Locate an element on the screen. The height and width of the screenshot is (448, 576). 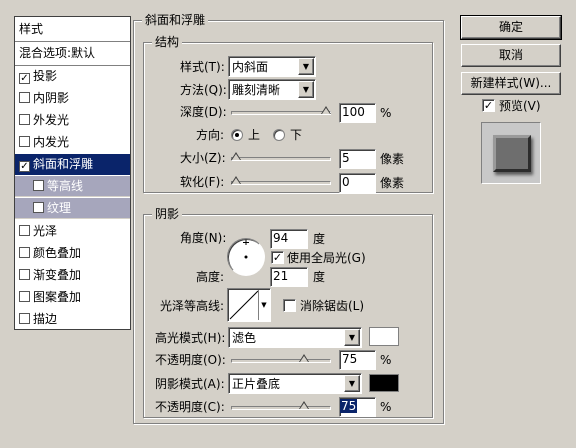
sidebar-item-contour: 等高线 is located at coordinates (72, 186).